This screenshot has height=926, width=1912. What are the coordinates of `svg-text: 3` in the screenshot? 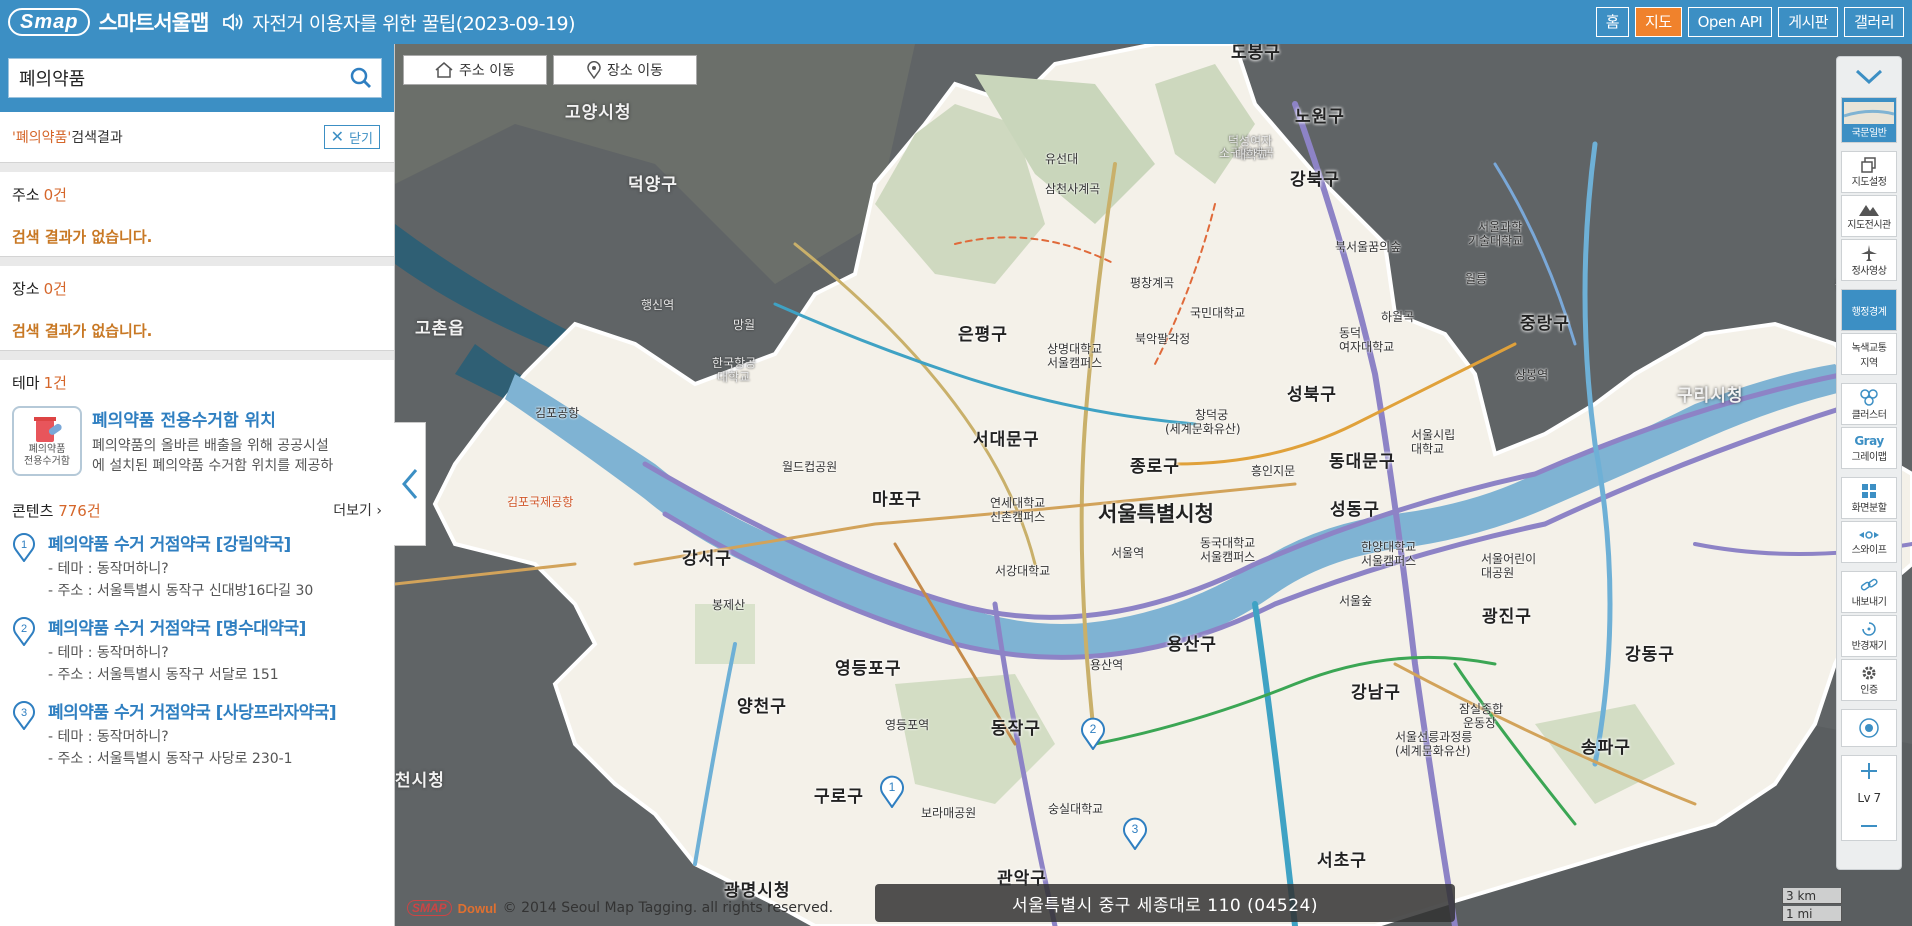 It's located at (24, 713).